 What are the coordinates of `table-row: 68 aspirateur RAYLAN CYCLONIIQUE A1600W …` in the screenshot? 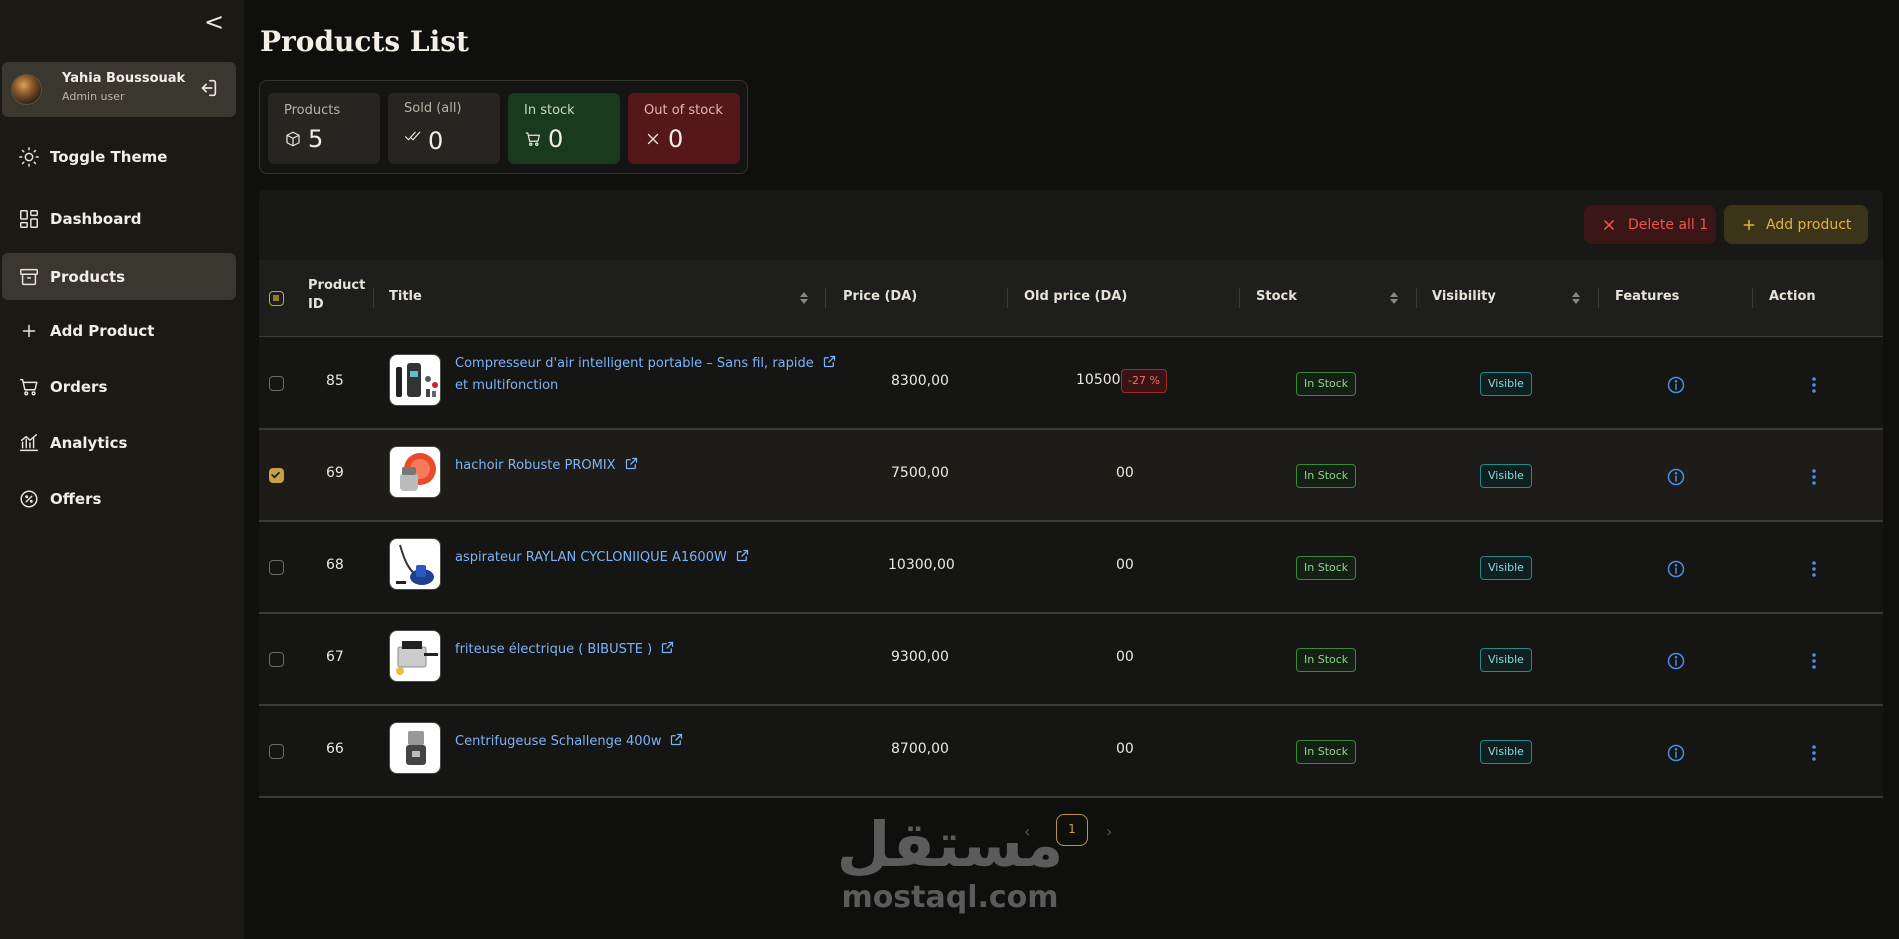 It's located at (1071, 568).